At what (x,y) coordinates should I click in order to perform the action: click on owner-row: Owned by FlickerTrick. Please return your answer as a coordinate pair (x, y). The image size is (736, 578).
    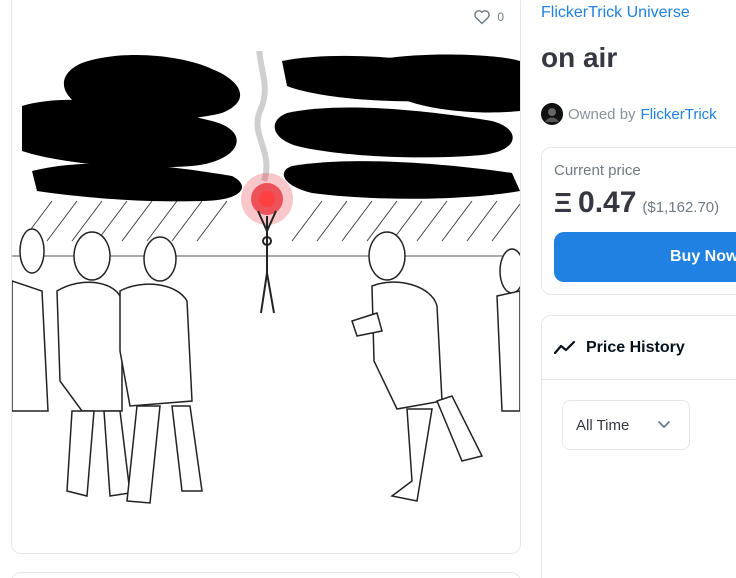
    Looking at the image, I should click on (629, 114).